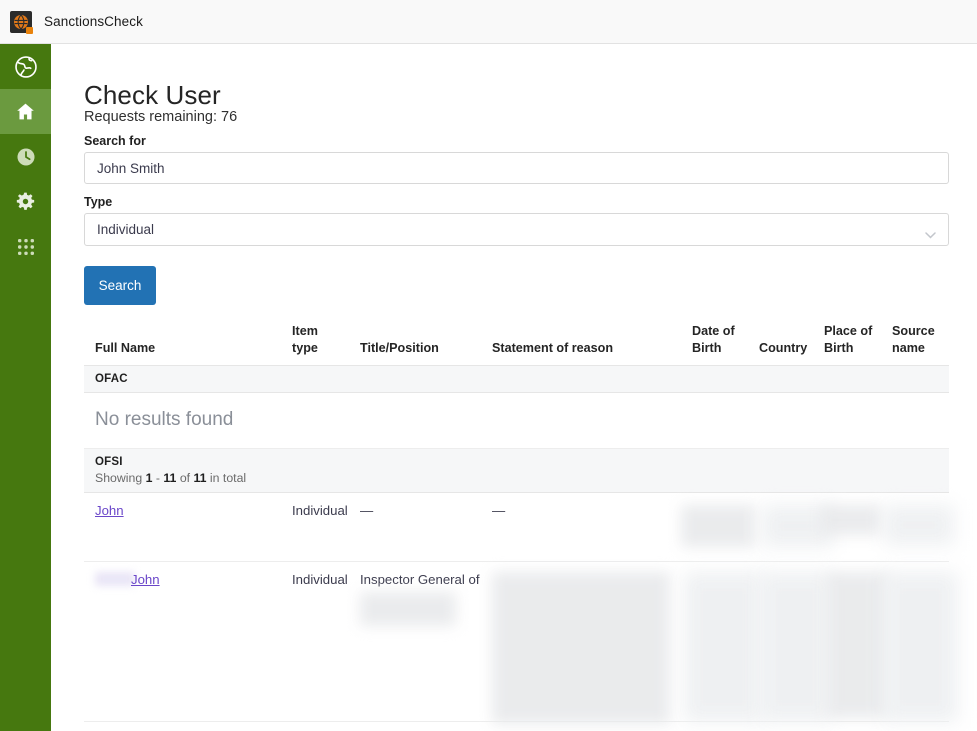 Image resolution: width=977 pixels, height=731 pixels. What do you see at coordinates (581, 648) in the screenshot?
I see `redacted-statement-of-reason` at bounding box center [581, 648].